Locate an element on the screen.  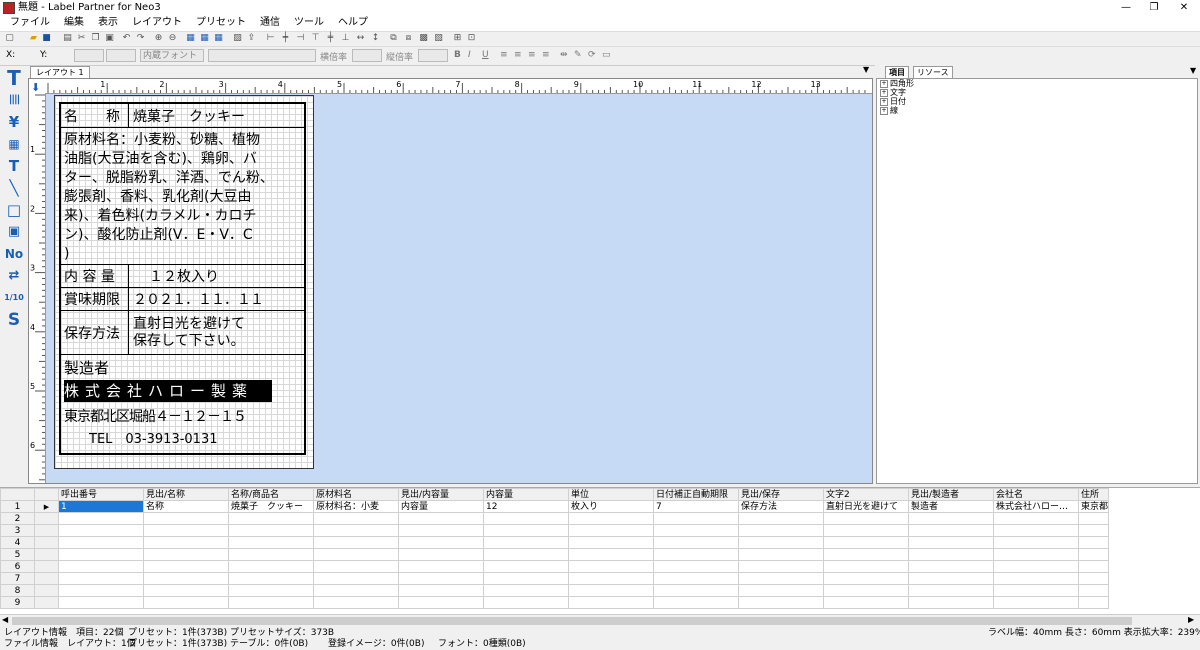
table-row: 2 is located at coordinates (554, 518).